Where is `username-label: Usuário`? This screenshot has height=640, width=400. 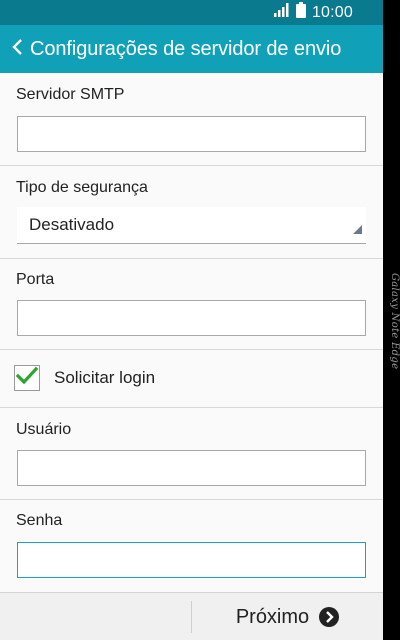
username-label: Usuário is located at coordinates (44, 429).